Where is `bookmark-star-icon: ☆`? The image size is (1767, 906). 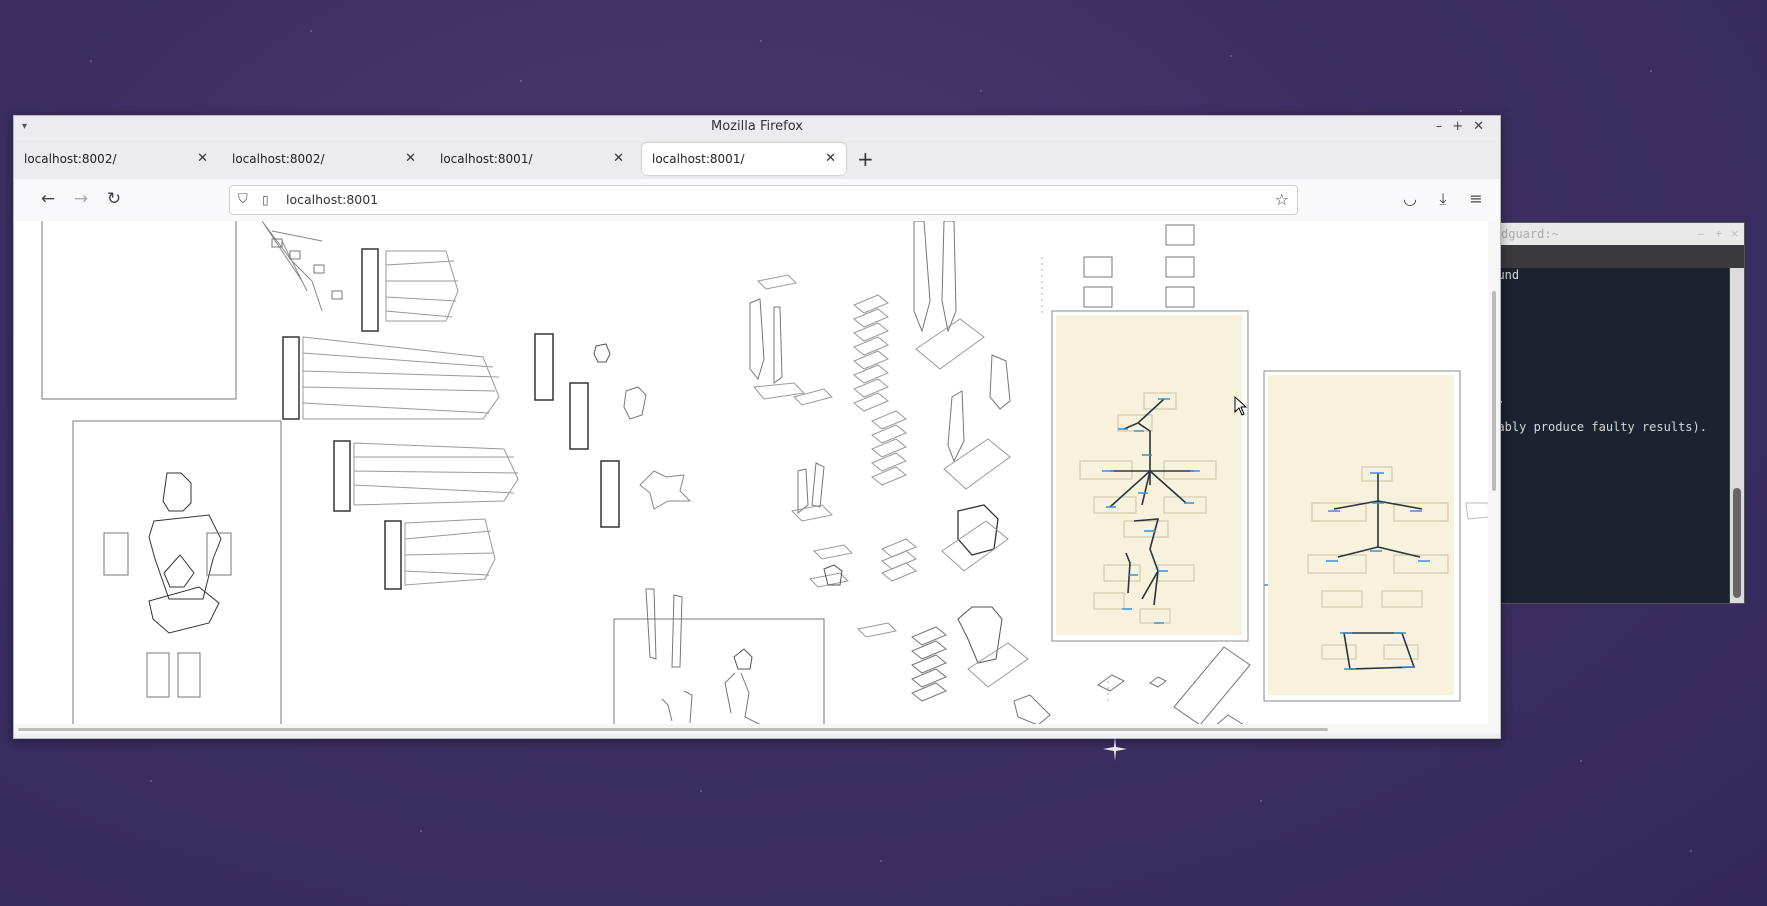
bookmark-star-icon: ☆ is located at coordinates (1282, 200).